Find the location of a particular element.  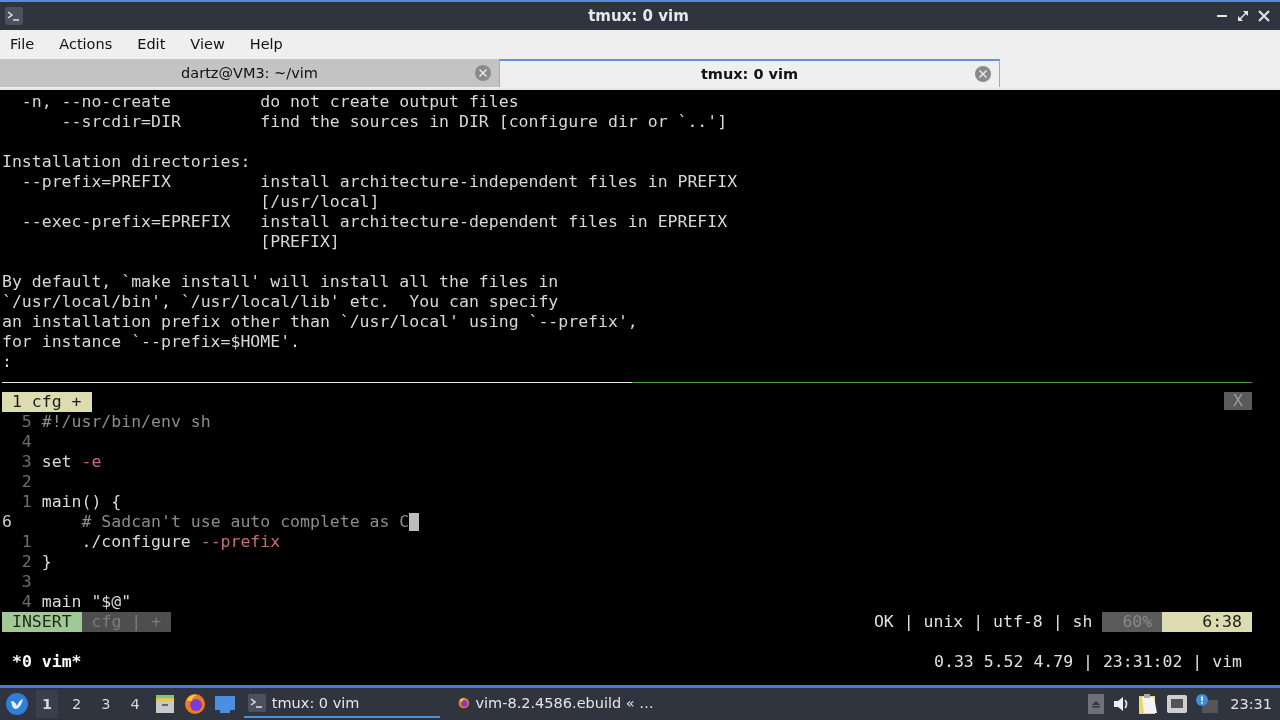

code-text: ./configure is located at coordinates (136, 542).